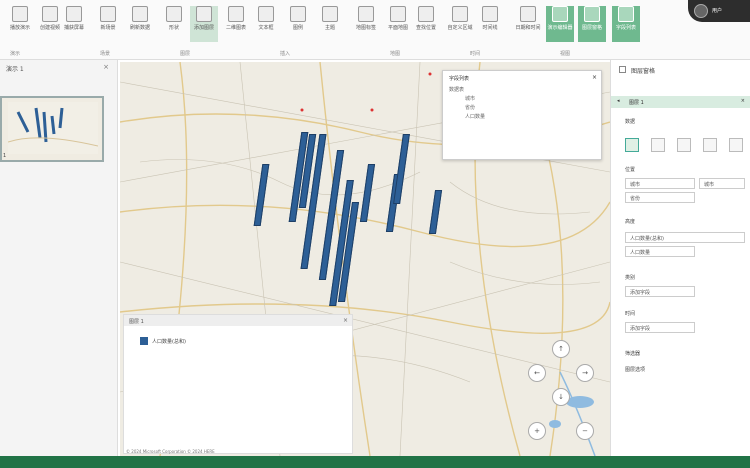 This screenshot has height=468, width=750. I want to click on play-icon, so click(20, 14).